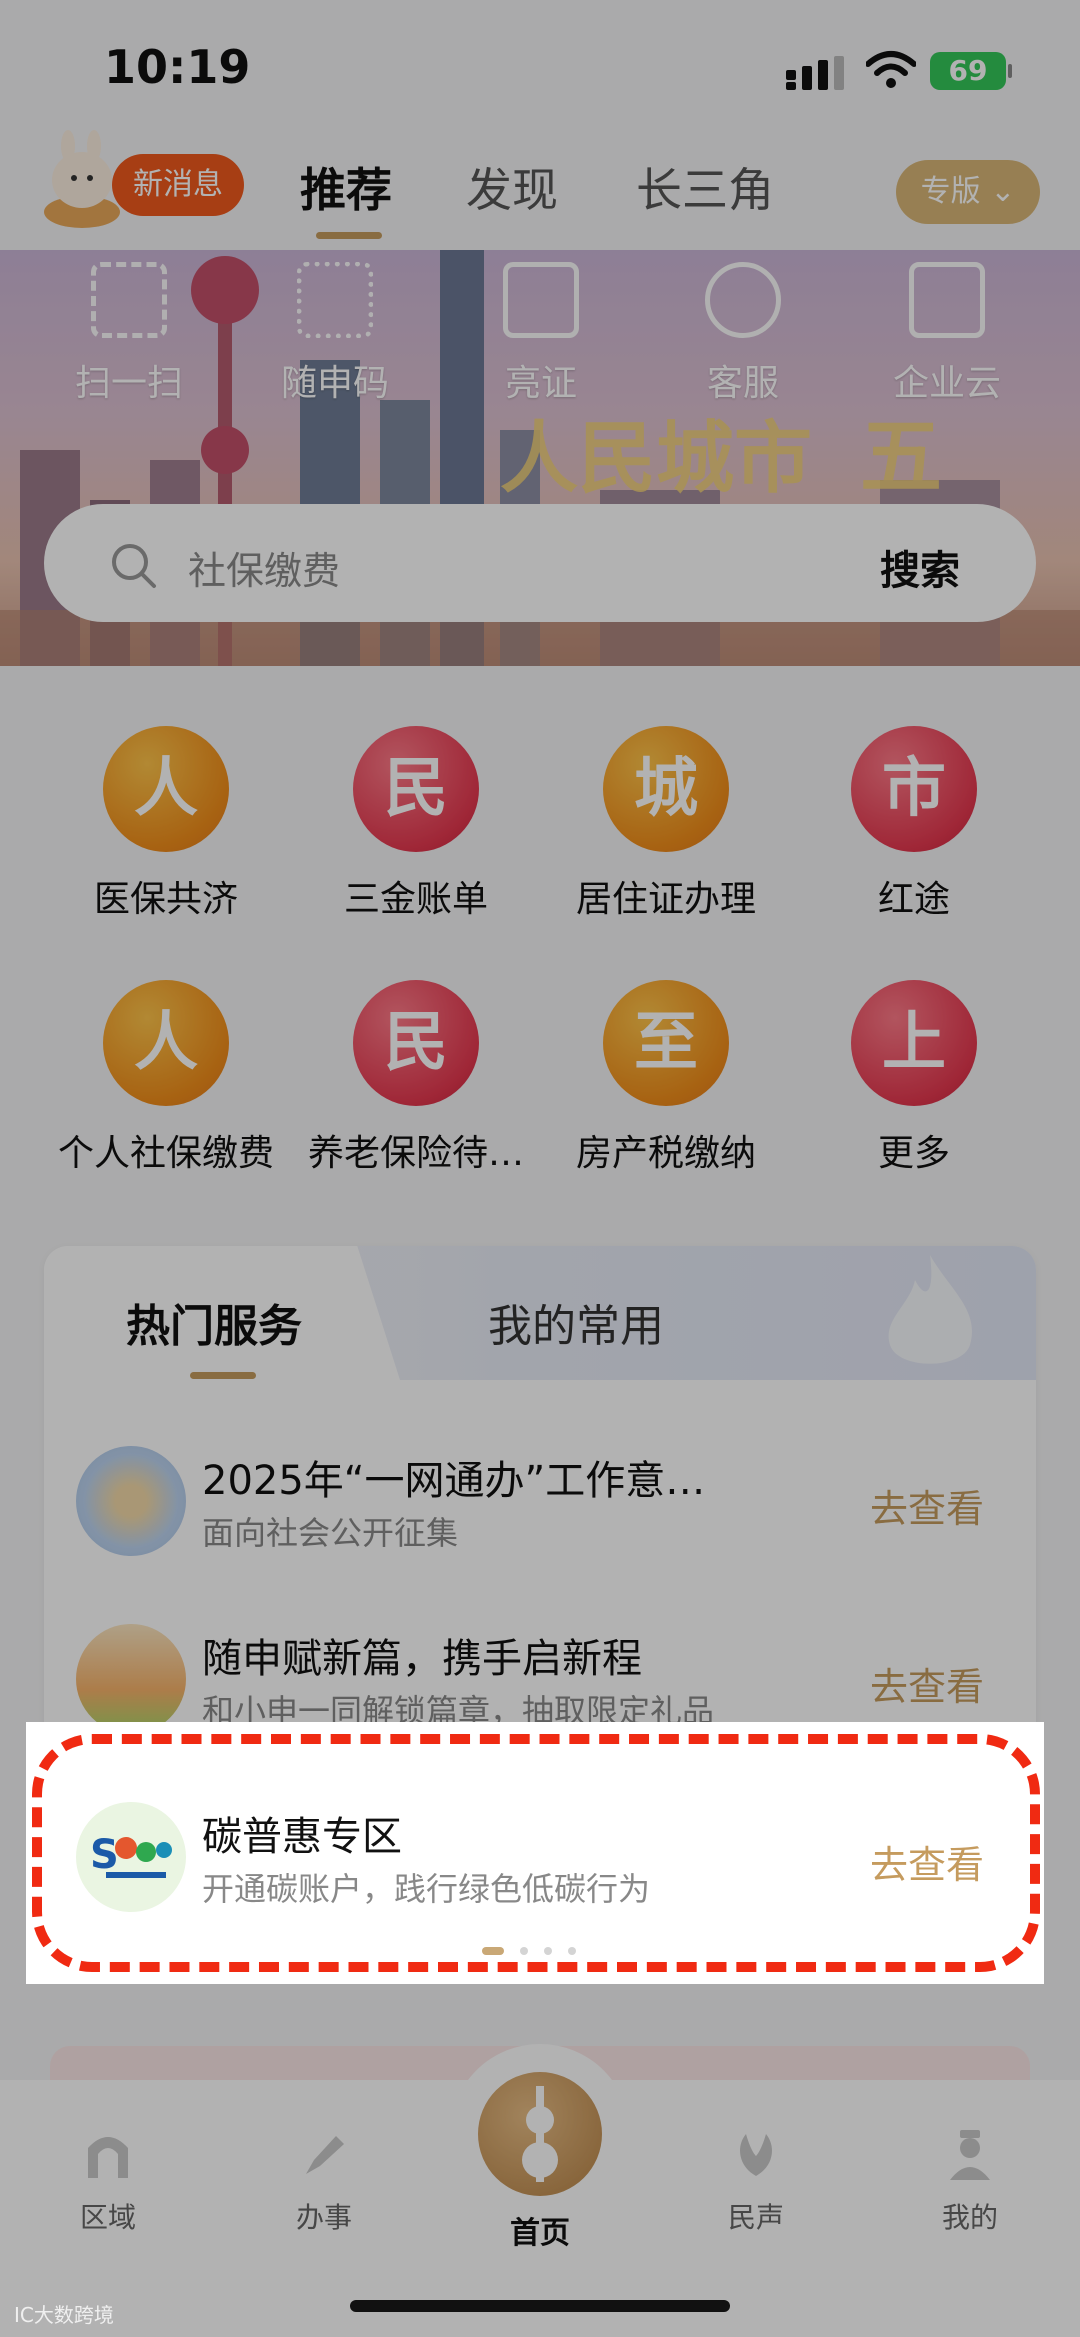 The width and height of the screenshot is (1080, 2337). I want to click on svg-text: IC大数跨境, so click(64, 2315).